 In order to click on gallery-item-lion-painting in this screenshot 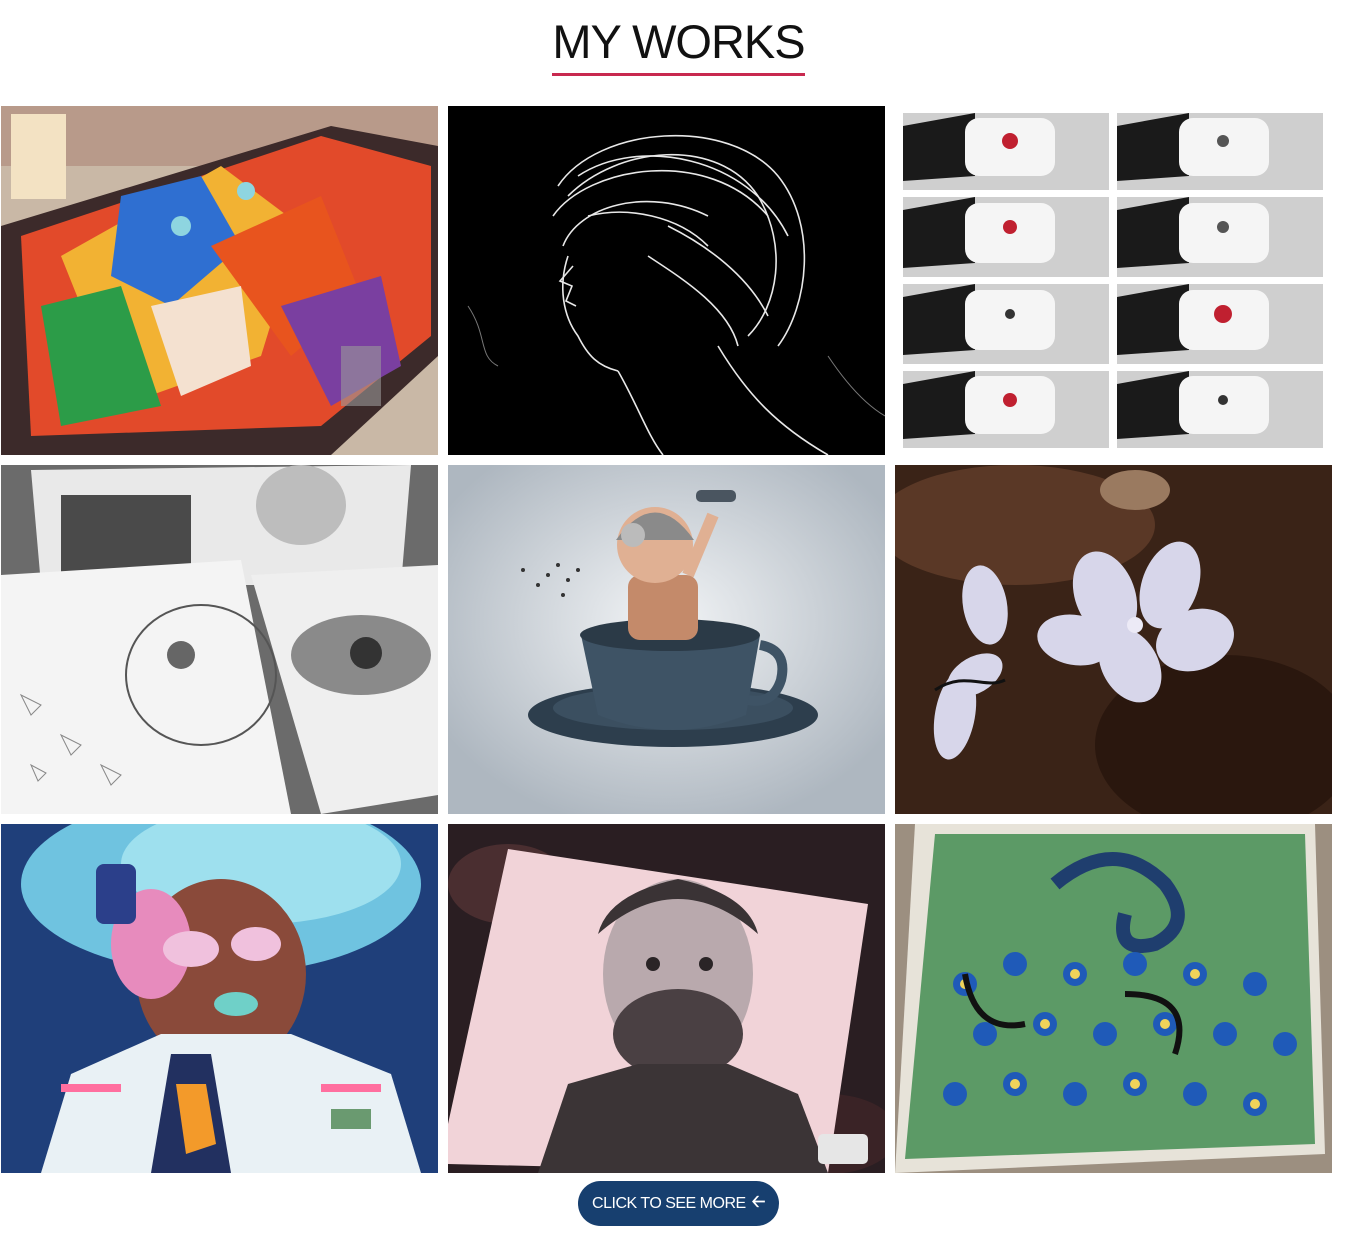, I will do `click(219, 280)`.